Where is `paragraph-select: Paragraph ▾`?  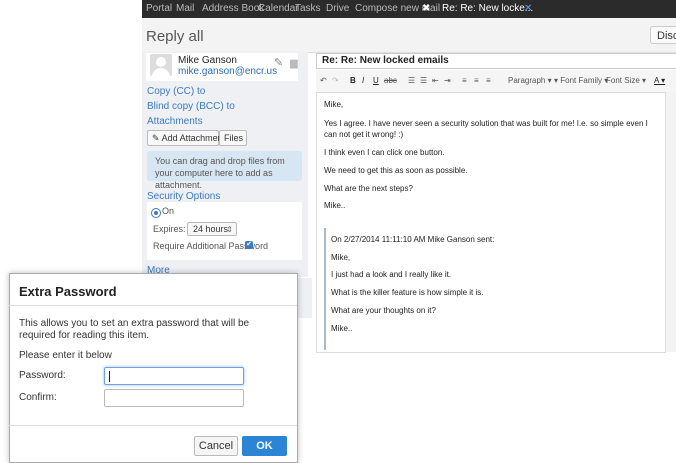 paragraph-select: Paragraph ▾ is located at coordinates (530, 80).